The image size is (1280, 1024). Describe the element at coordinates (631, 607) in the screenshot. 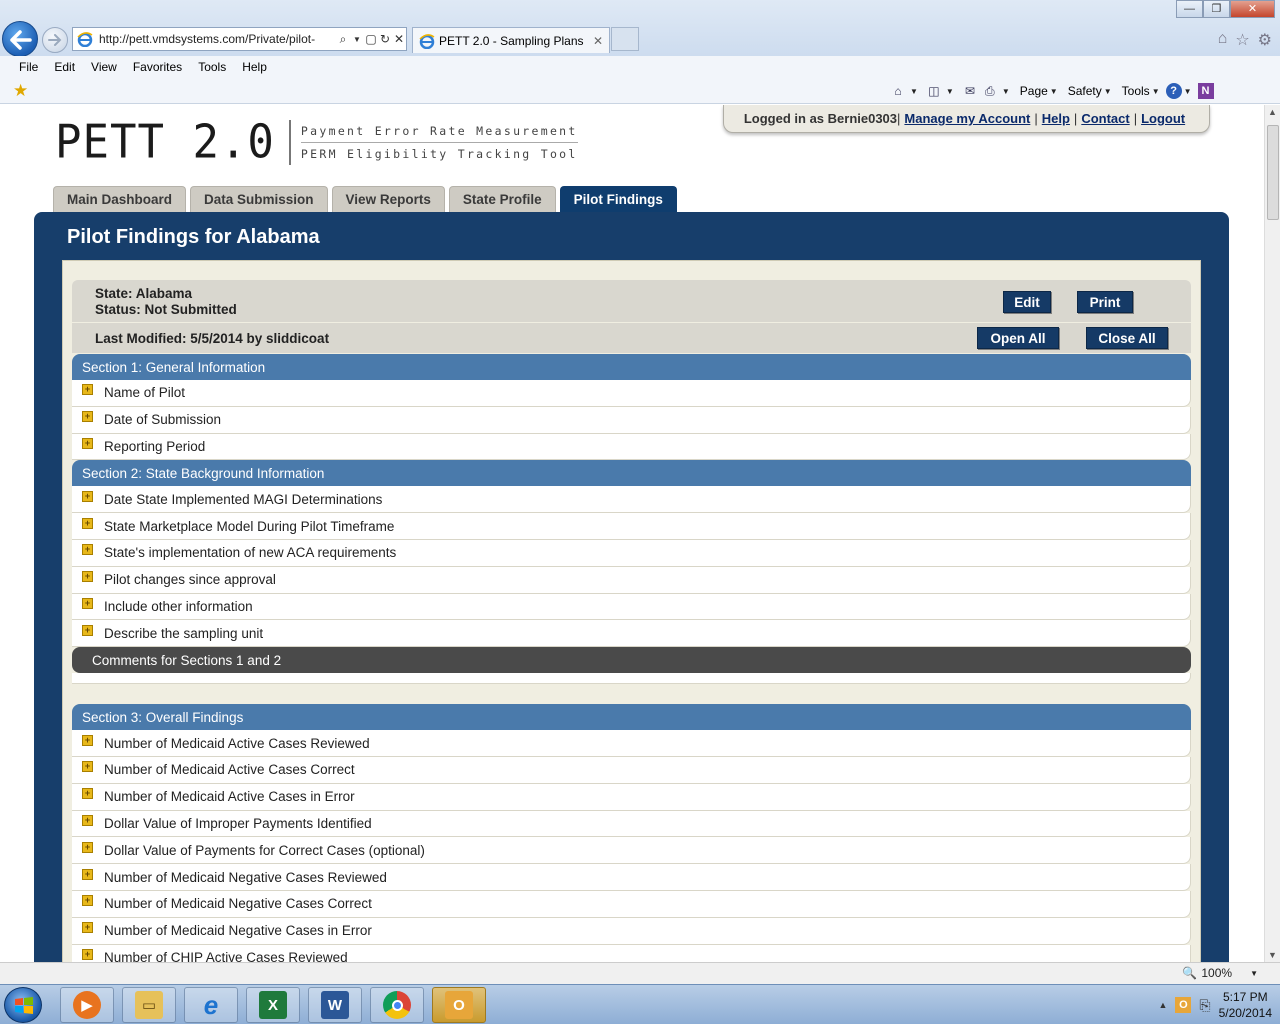

I see `finding-row: + Include other information` at that location.